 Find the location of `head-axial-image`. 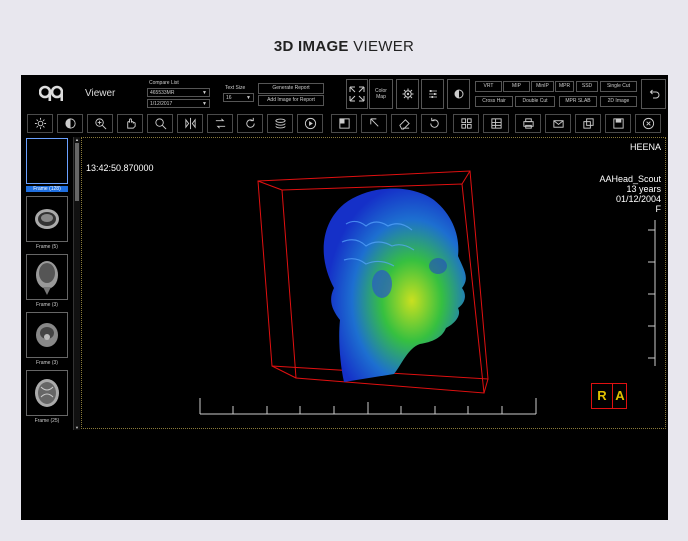

head-axial-image is located at coordinates (47, 335).